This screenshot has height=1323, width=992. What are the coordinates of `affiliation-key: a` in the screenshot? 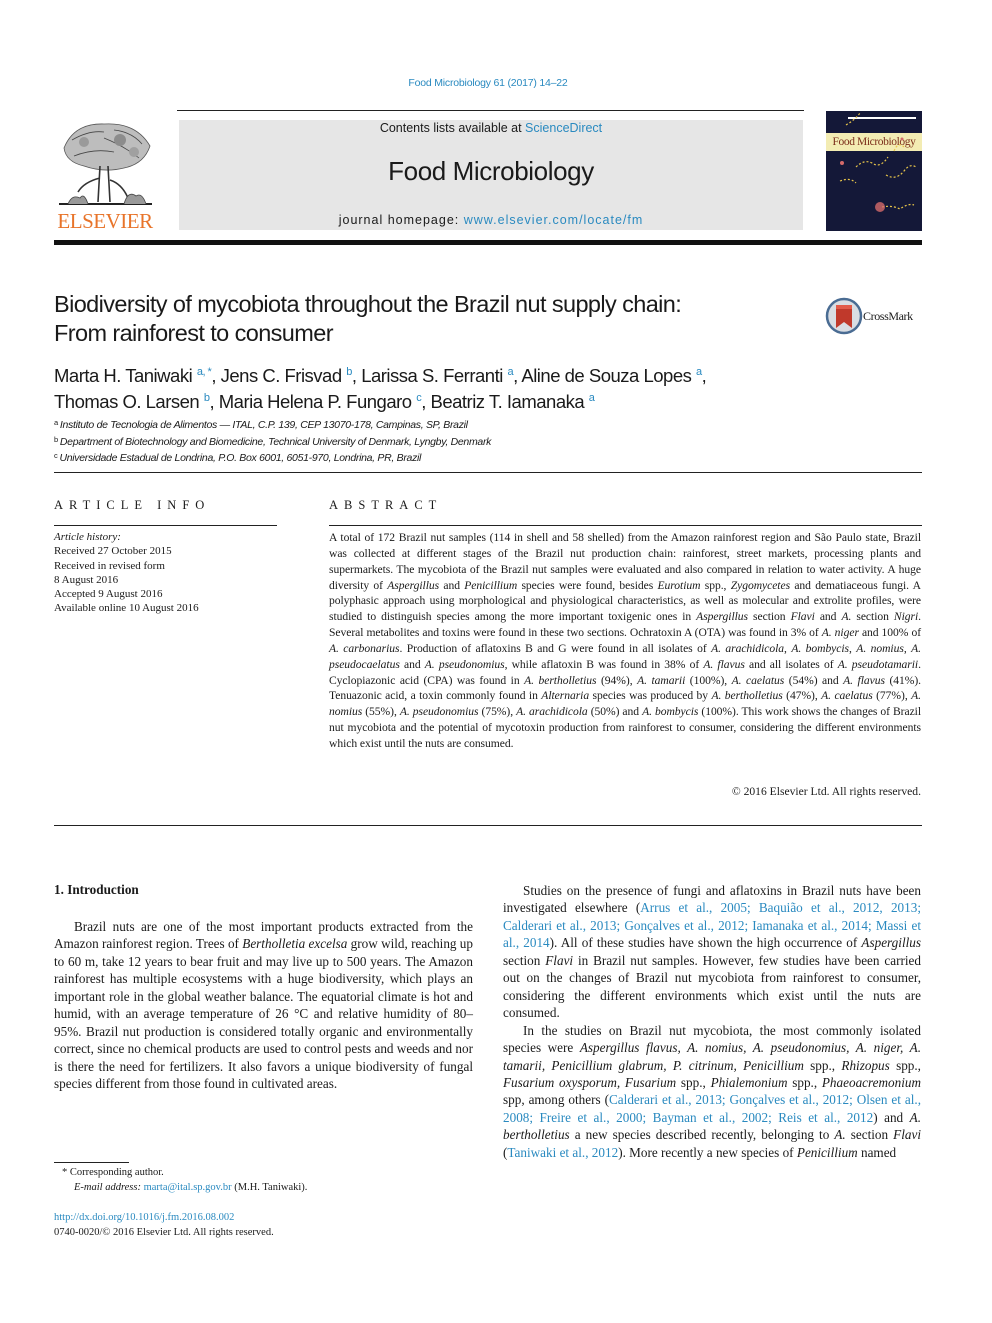 It's located at (56, 422).